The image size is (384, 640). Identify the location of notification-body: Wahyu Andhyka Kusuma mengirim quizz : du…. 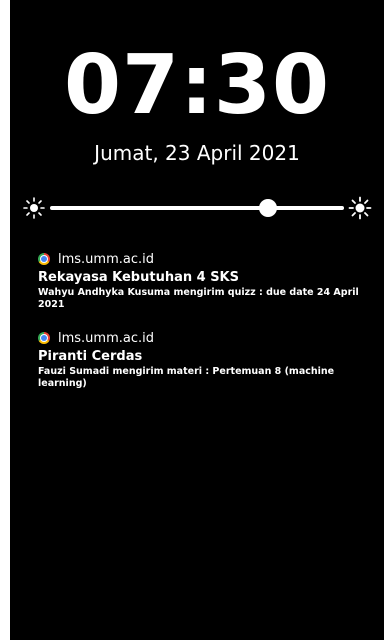
(198, 298).